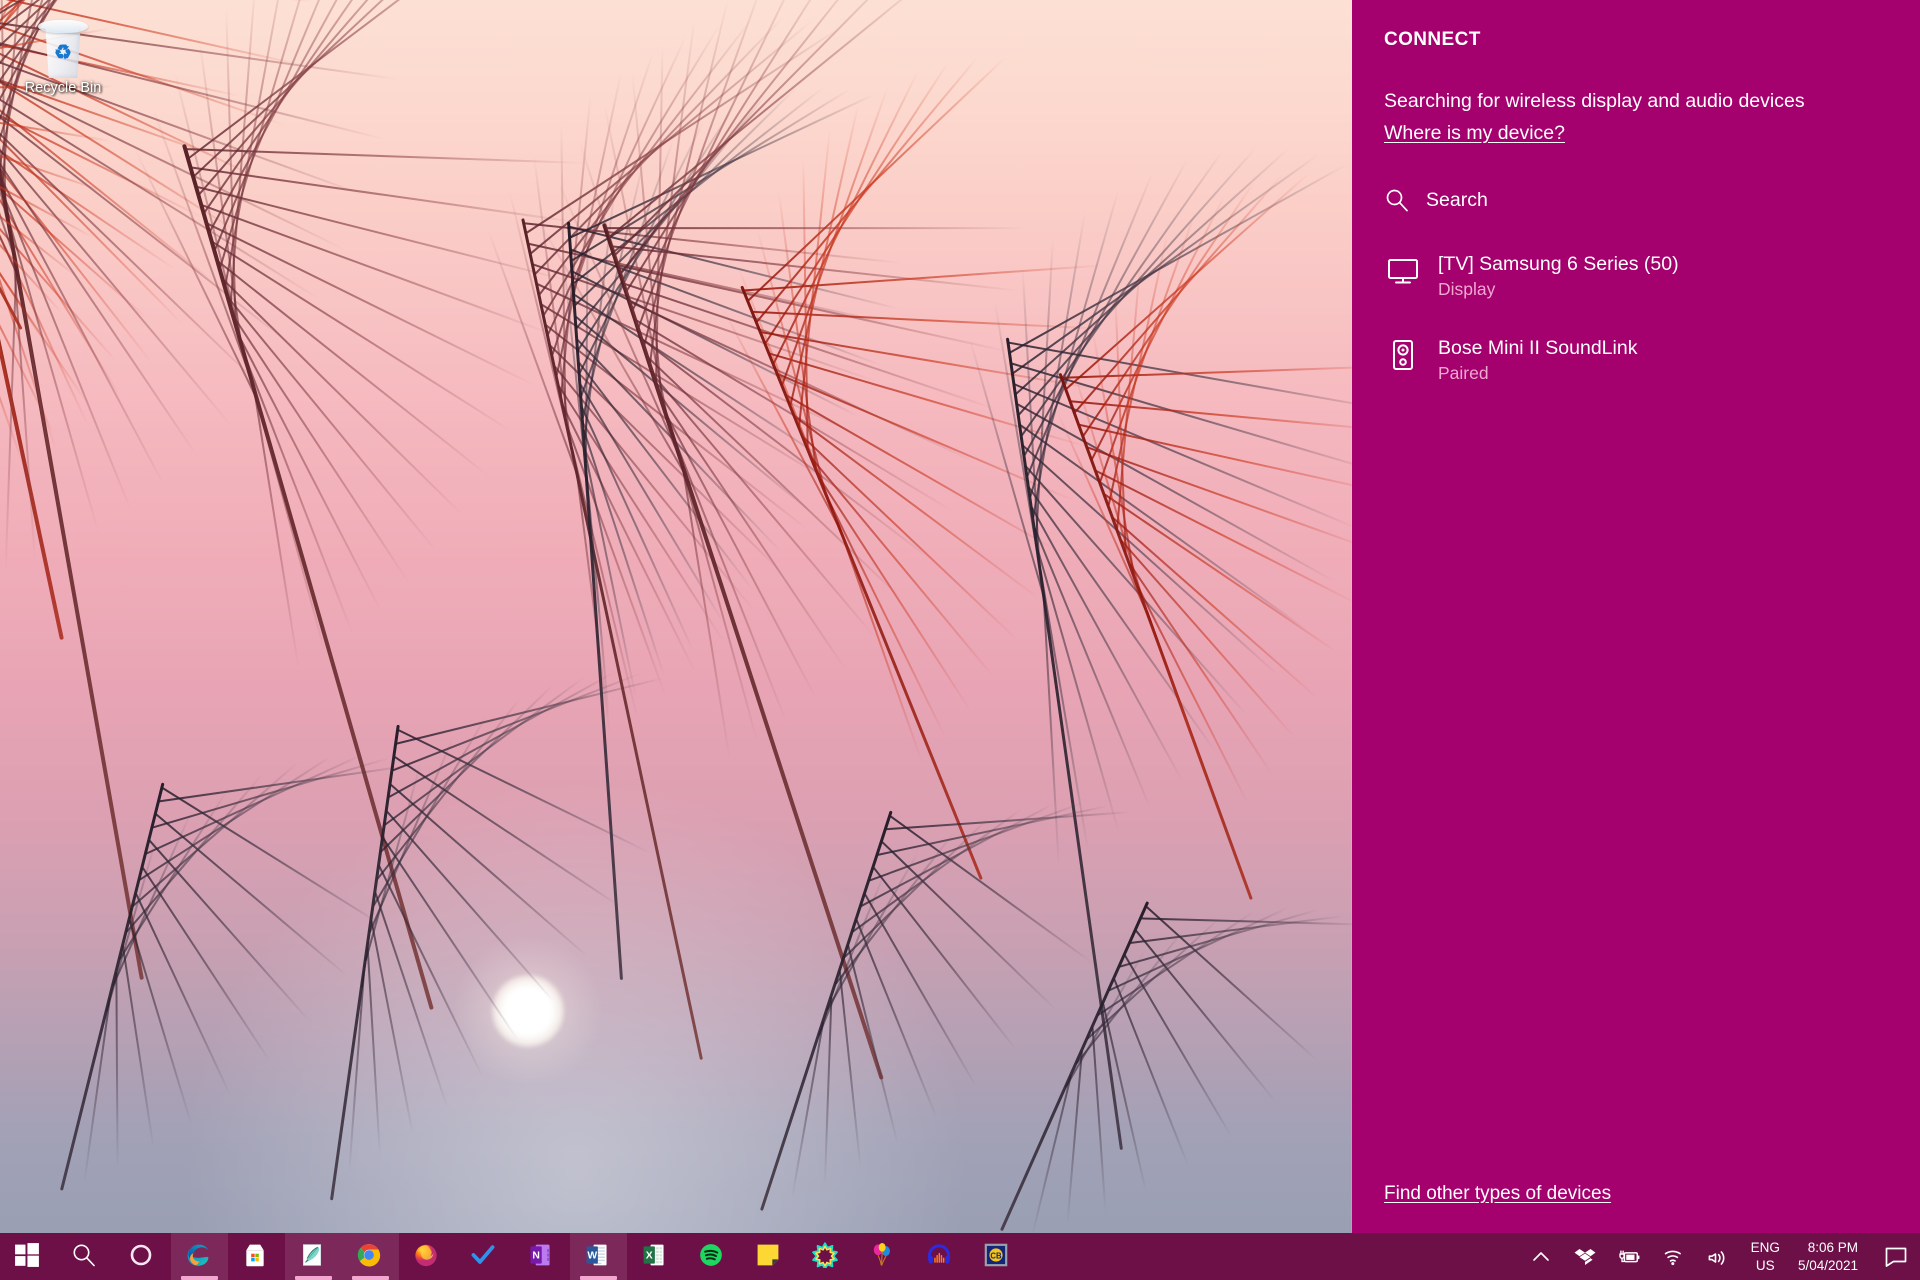  What do you see at coordinates (536, 1255) in the screenshot?
I see `svg-text: N` at bounding box center [536, 1255].